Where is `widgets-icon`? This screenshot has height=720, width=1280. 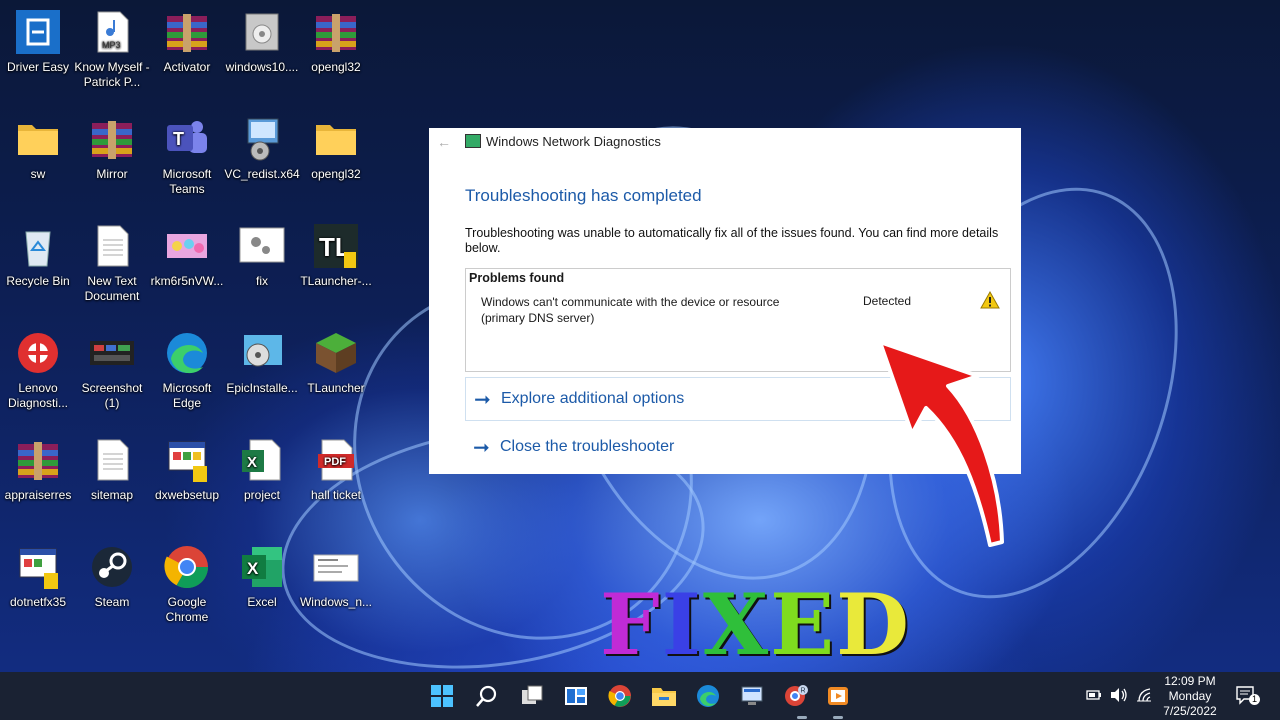
widgets-icon is located at coordinates (576, 696).